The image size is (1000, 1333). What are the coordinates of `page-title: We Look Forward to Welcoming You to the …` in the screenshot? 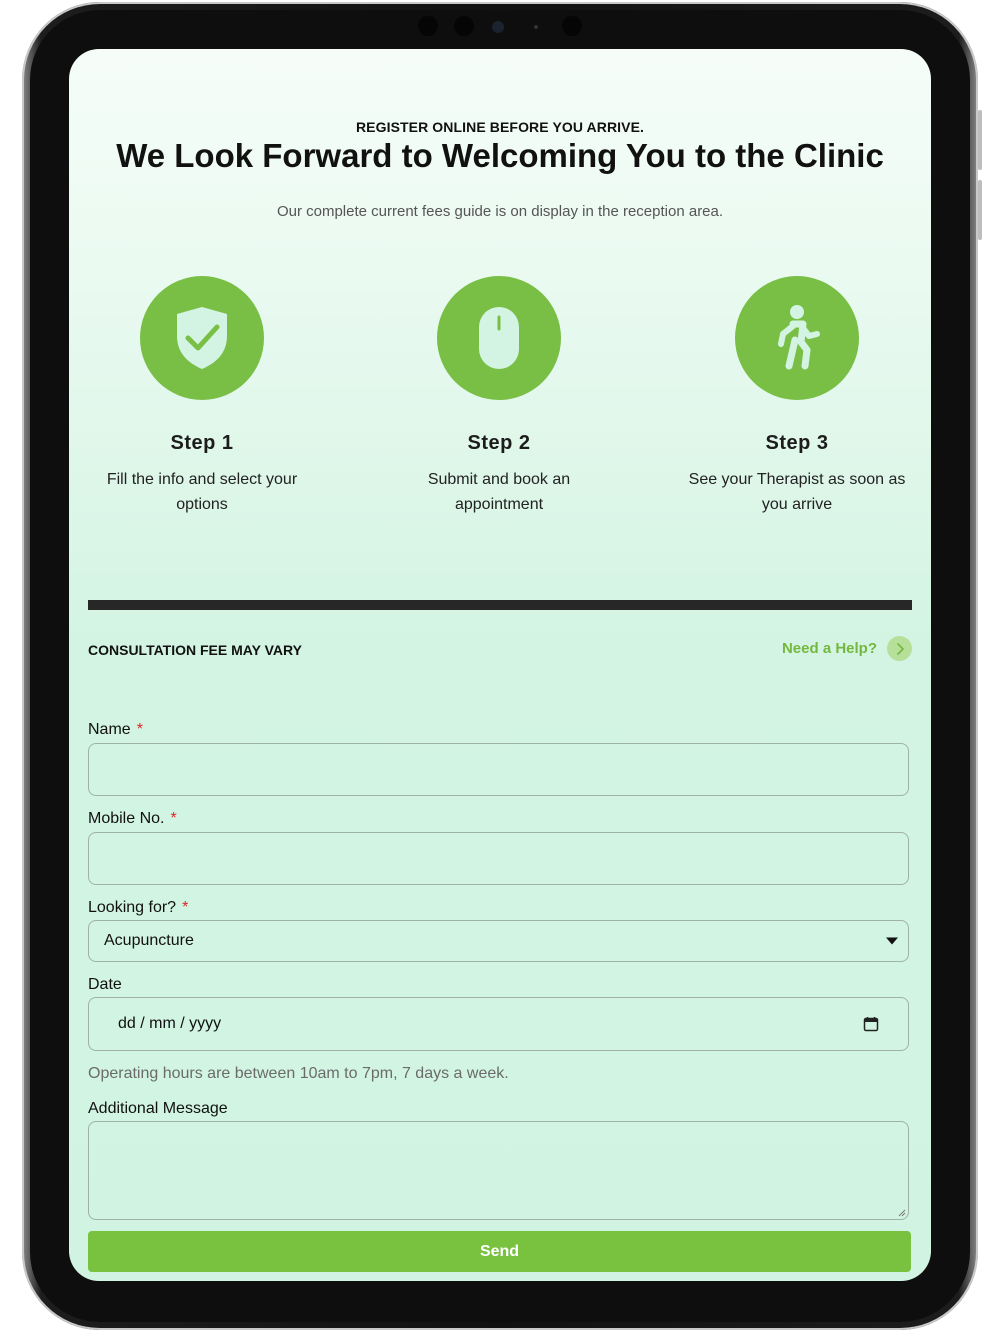 It's located at (500, 155).